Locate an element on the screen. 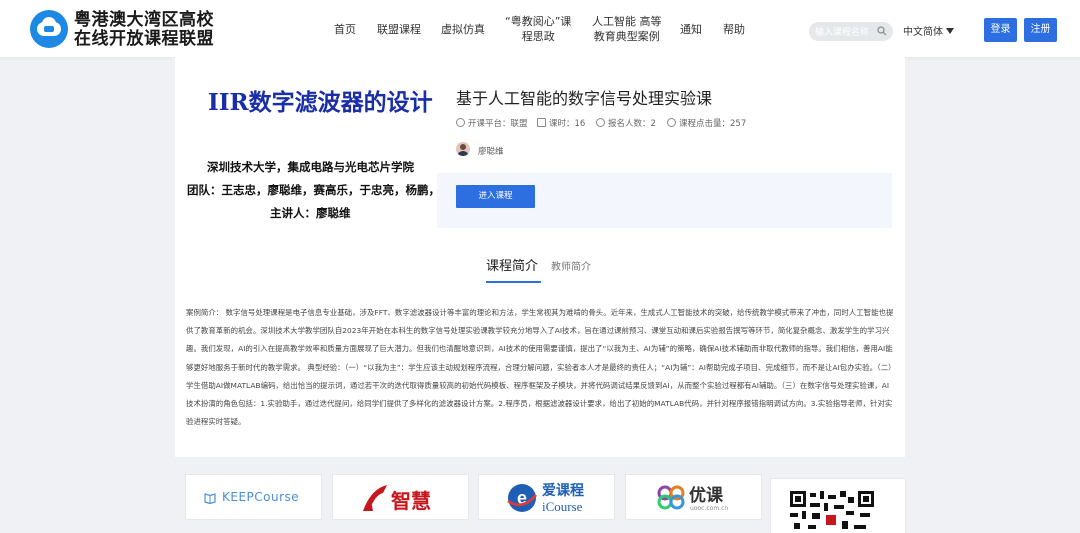  qr-code-icon is located at coordinates (832, 510).